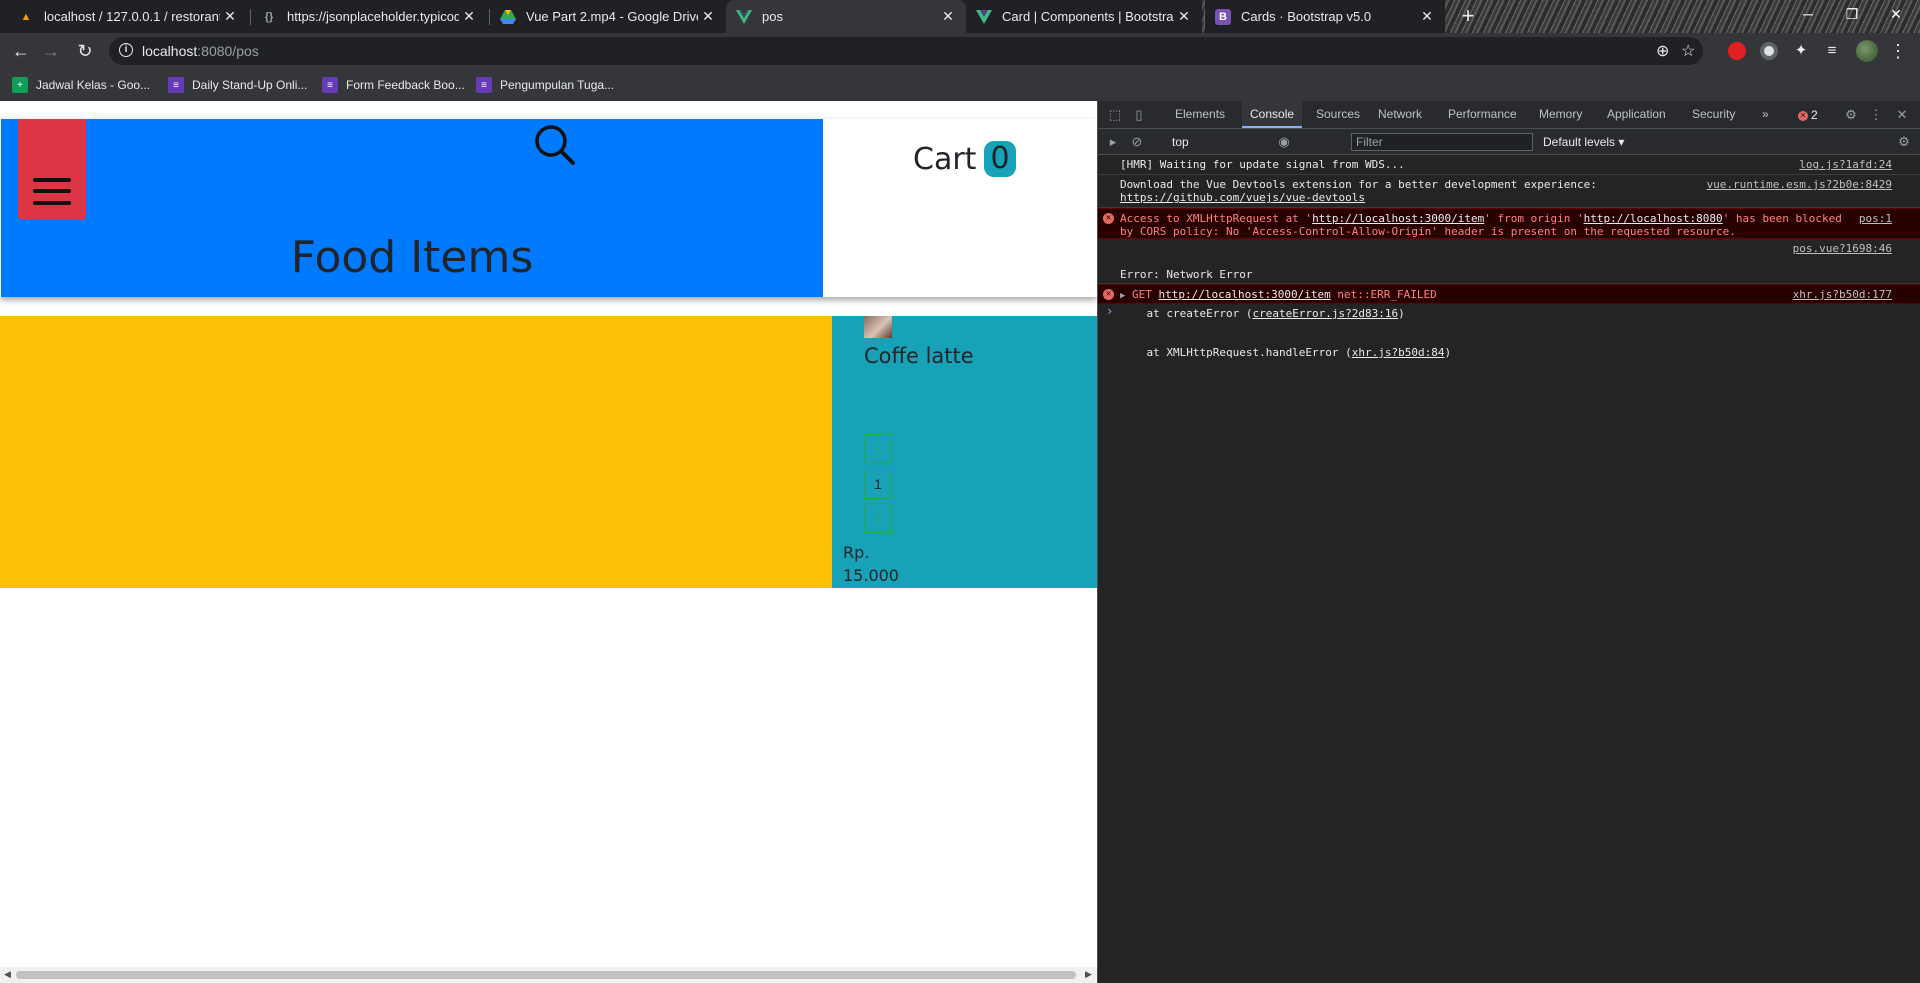  What do you see at coordinates (1000, 159) in the screenshot?
I see `cart-count-badge: 0` at bounding box center [1000, 159].